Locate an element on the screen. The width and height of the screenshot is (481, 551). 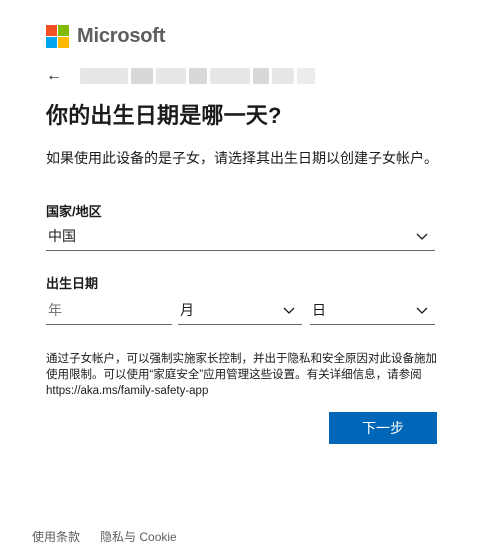
microsoft-logo: Microsoft is located at coordinates (105, 36).